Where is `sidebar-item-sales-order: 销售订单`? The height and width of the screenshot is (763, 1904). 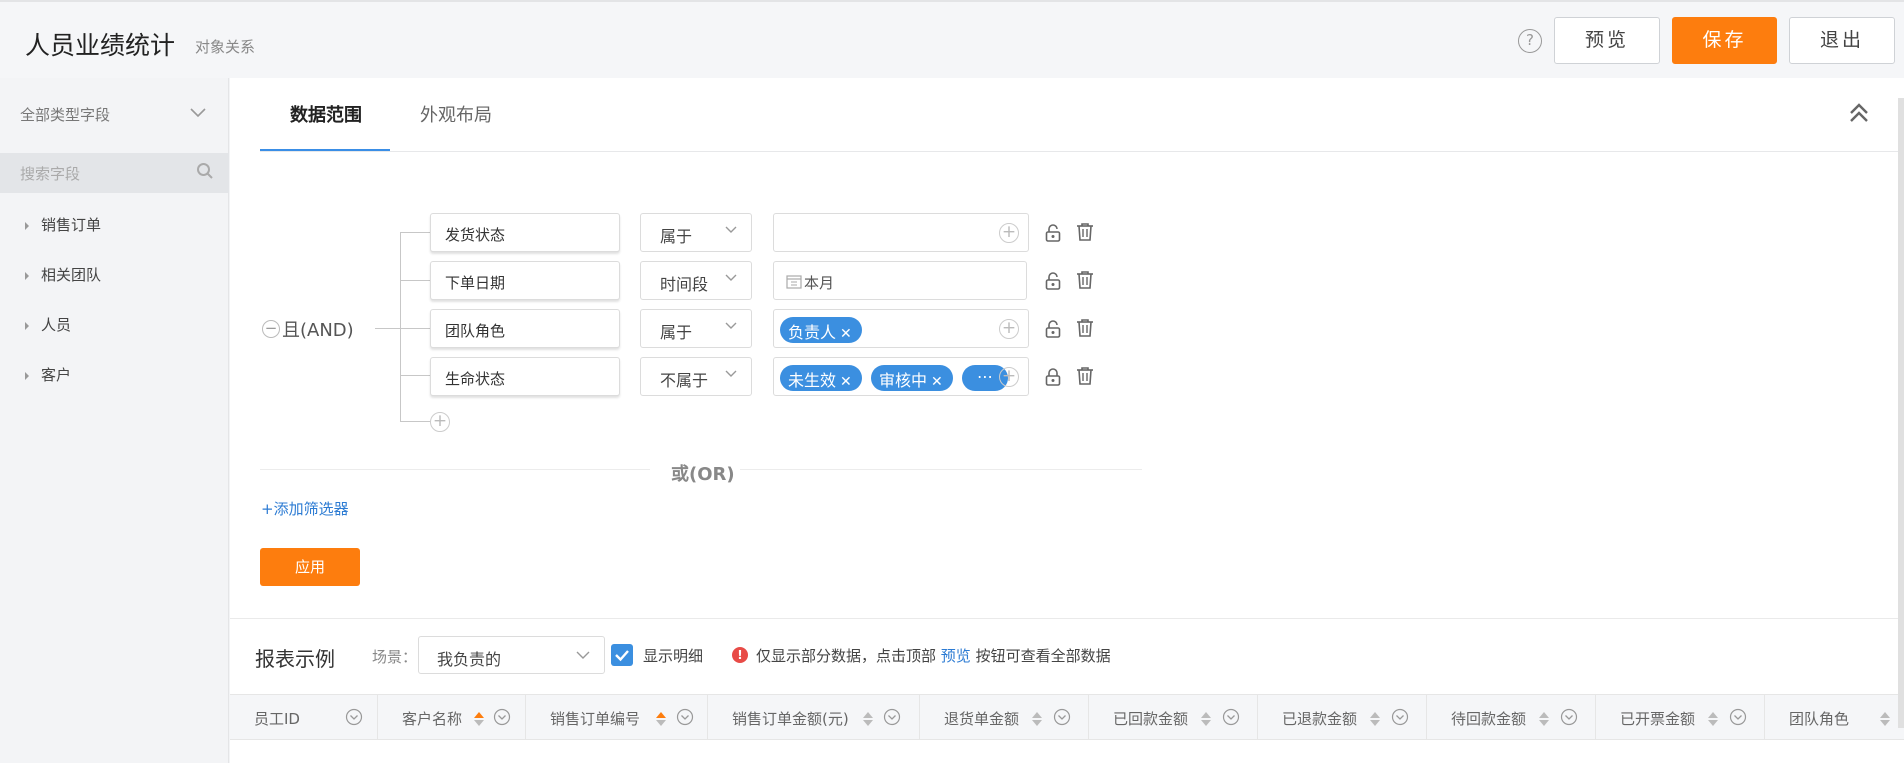
sidebar-item-sales-order: 销售订单 is located at coordinates (63, 224).